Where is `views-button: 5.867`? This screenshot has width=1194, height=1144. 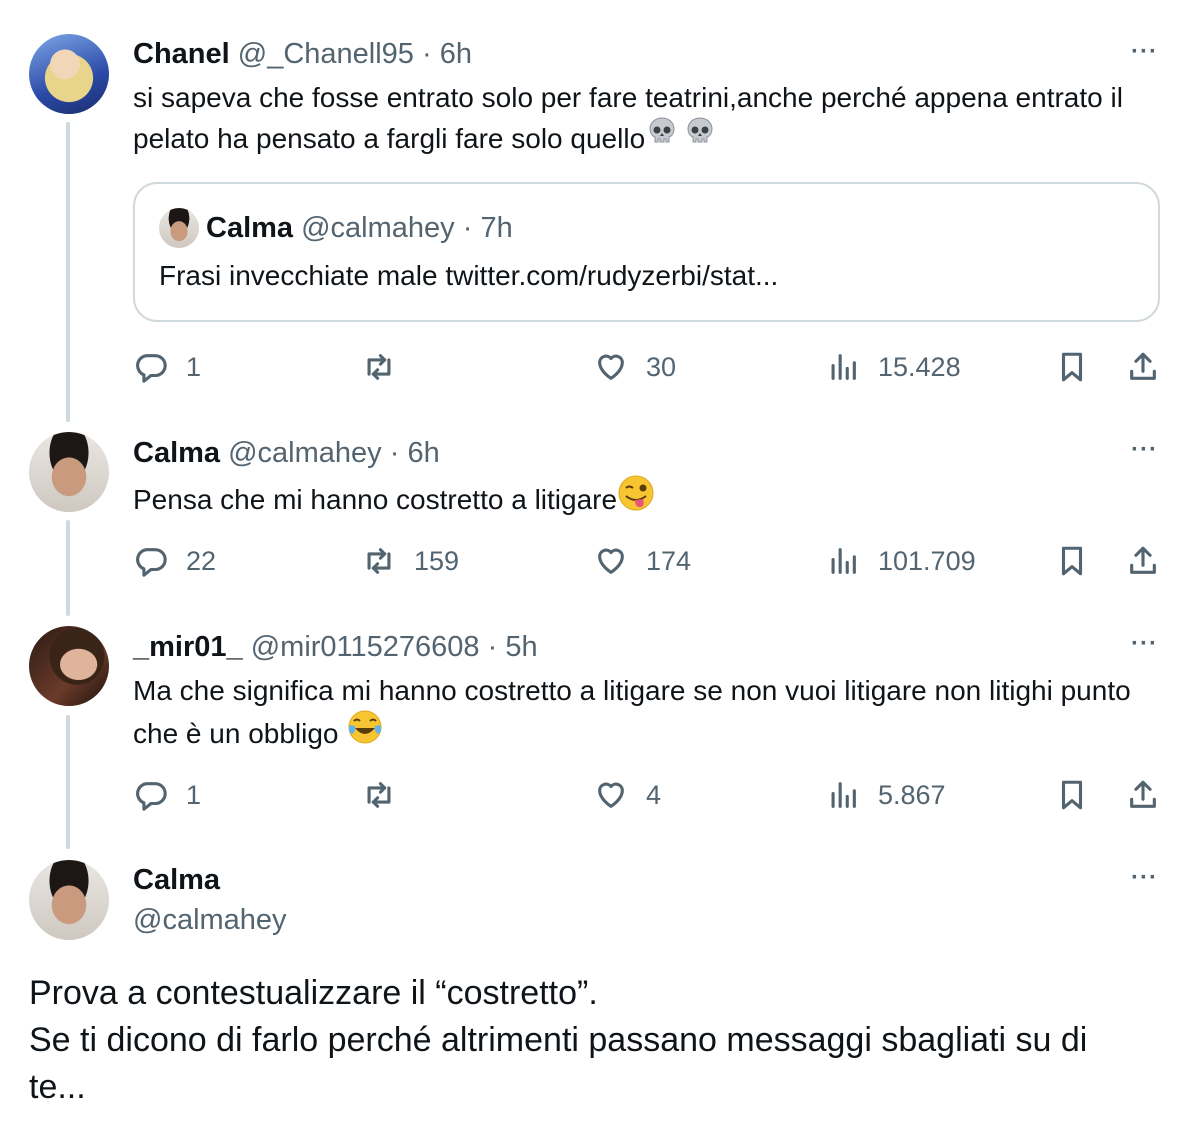 views-button: 5.867 is located at coordinates (886, 795).